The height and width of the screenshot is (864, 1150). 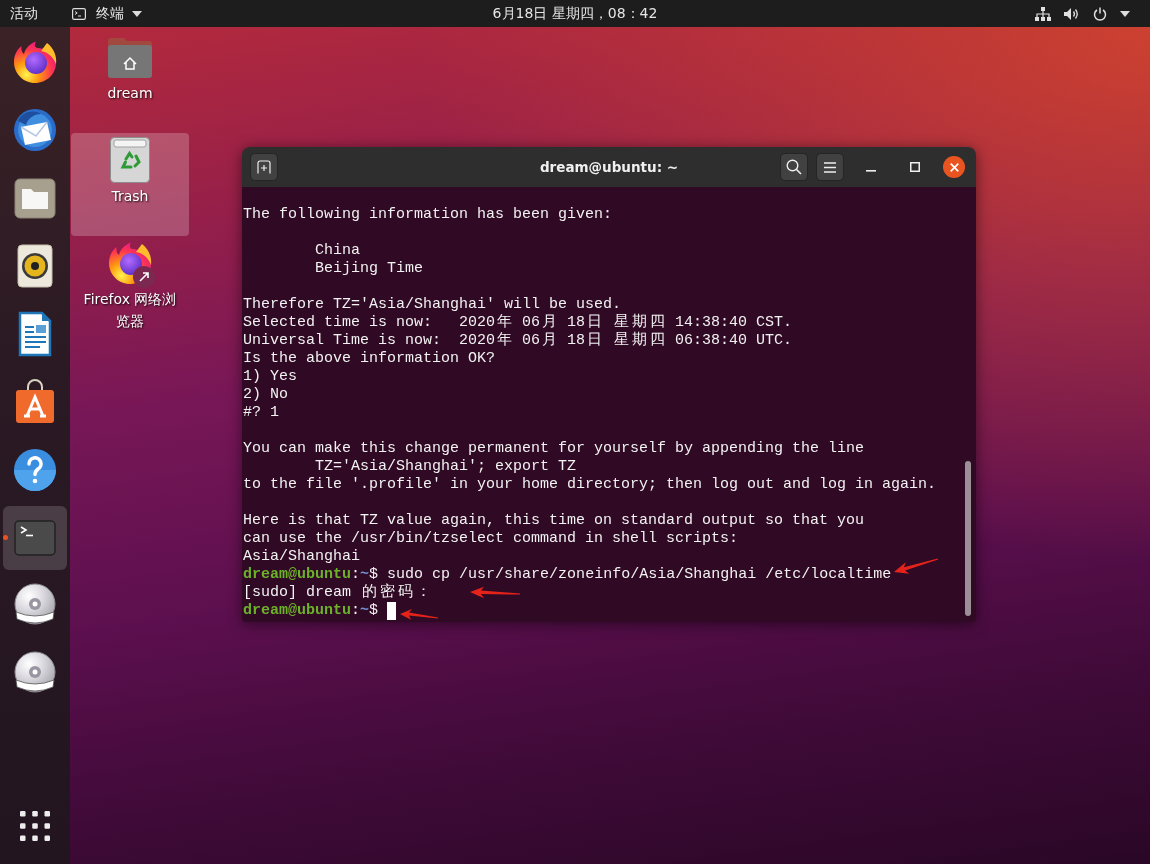 I want to click on scrollbar-thumb, so click(x=968, y=538).